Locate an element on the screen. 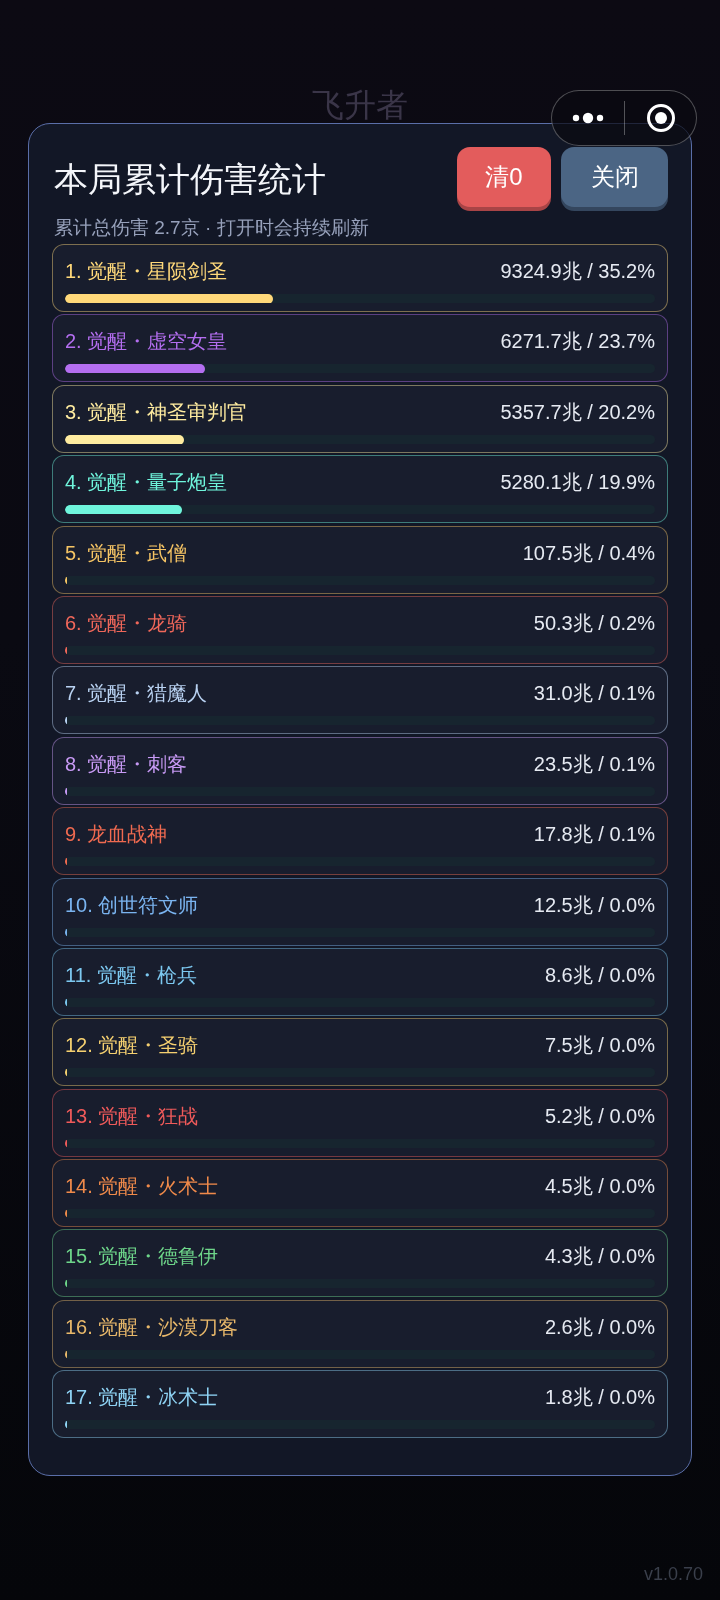 The height and width of the screenshot is (1600, 720). summary-text: 累计总伤害 2.7京 · 打开时会持续刷新 is located at coordinates (212, 228).